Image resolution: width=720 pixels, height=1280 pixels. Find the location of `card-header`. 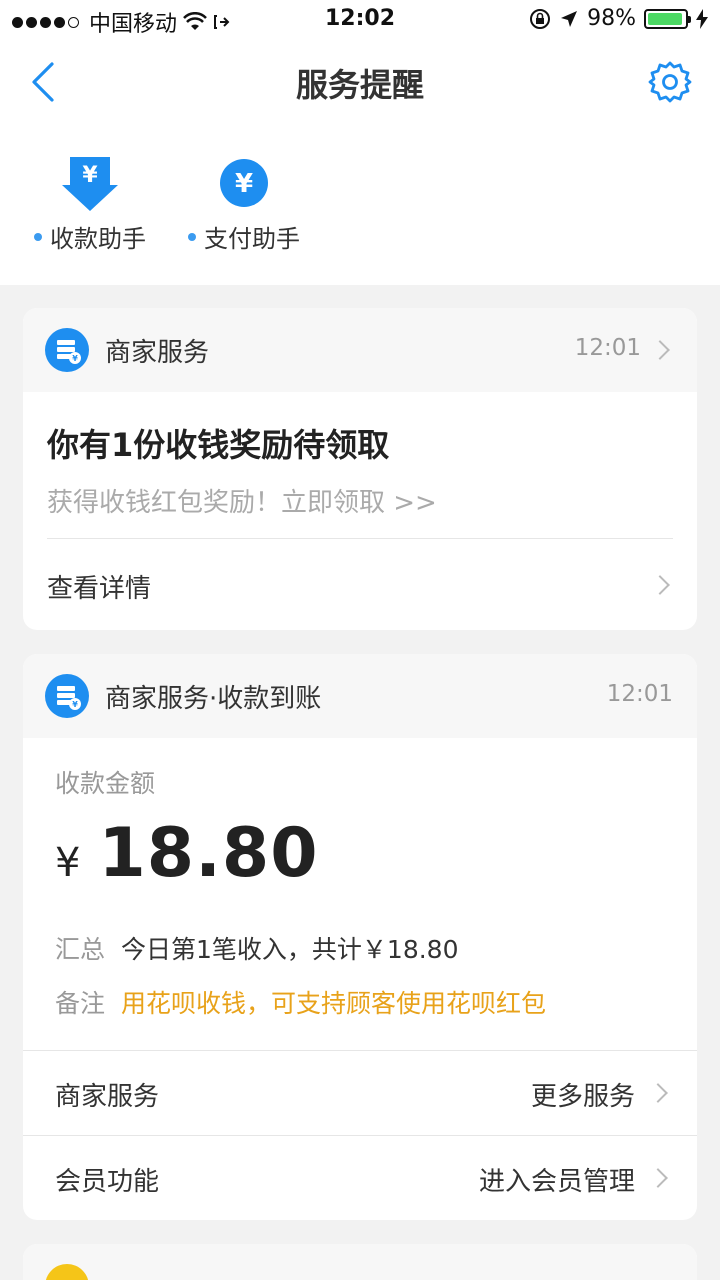

card-header is located at coordinates (360, 1262).